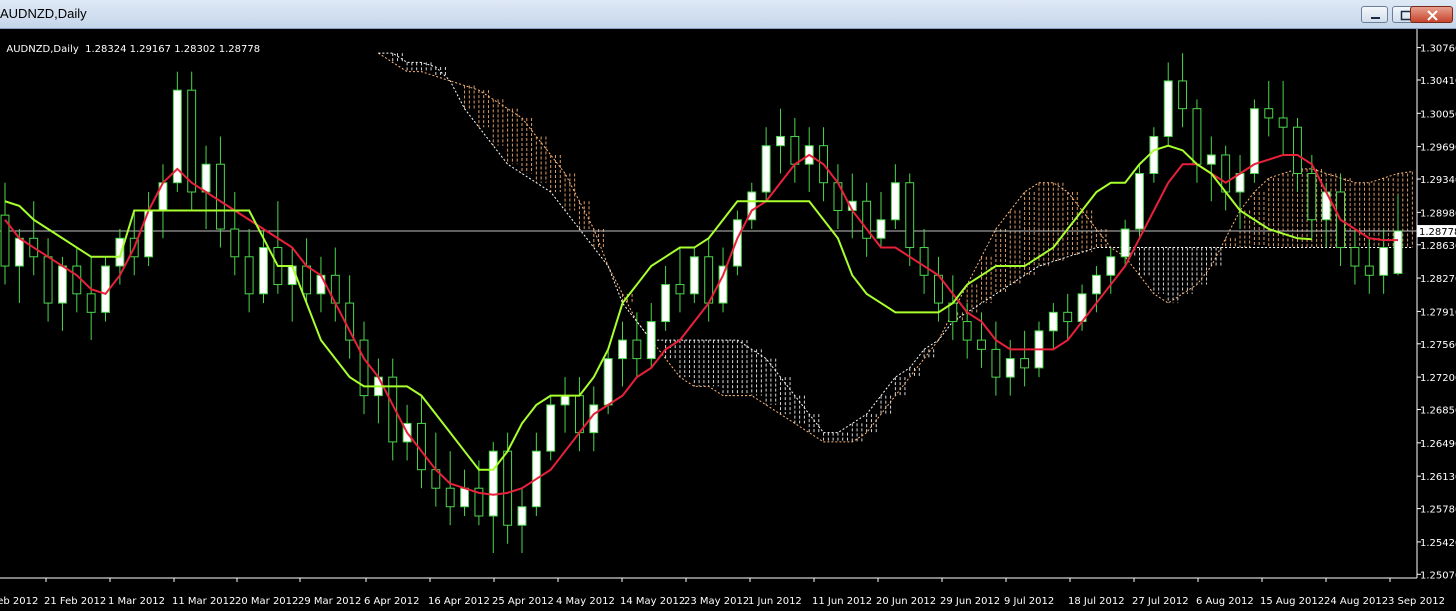 Image resolution: width=1456 pixels, height=611 pixels. Describe the element at coordinates (1438, 49) in the screenshot. I see `price-tick-label: 1.30760` at that location.